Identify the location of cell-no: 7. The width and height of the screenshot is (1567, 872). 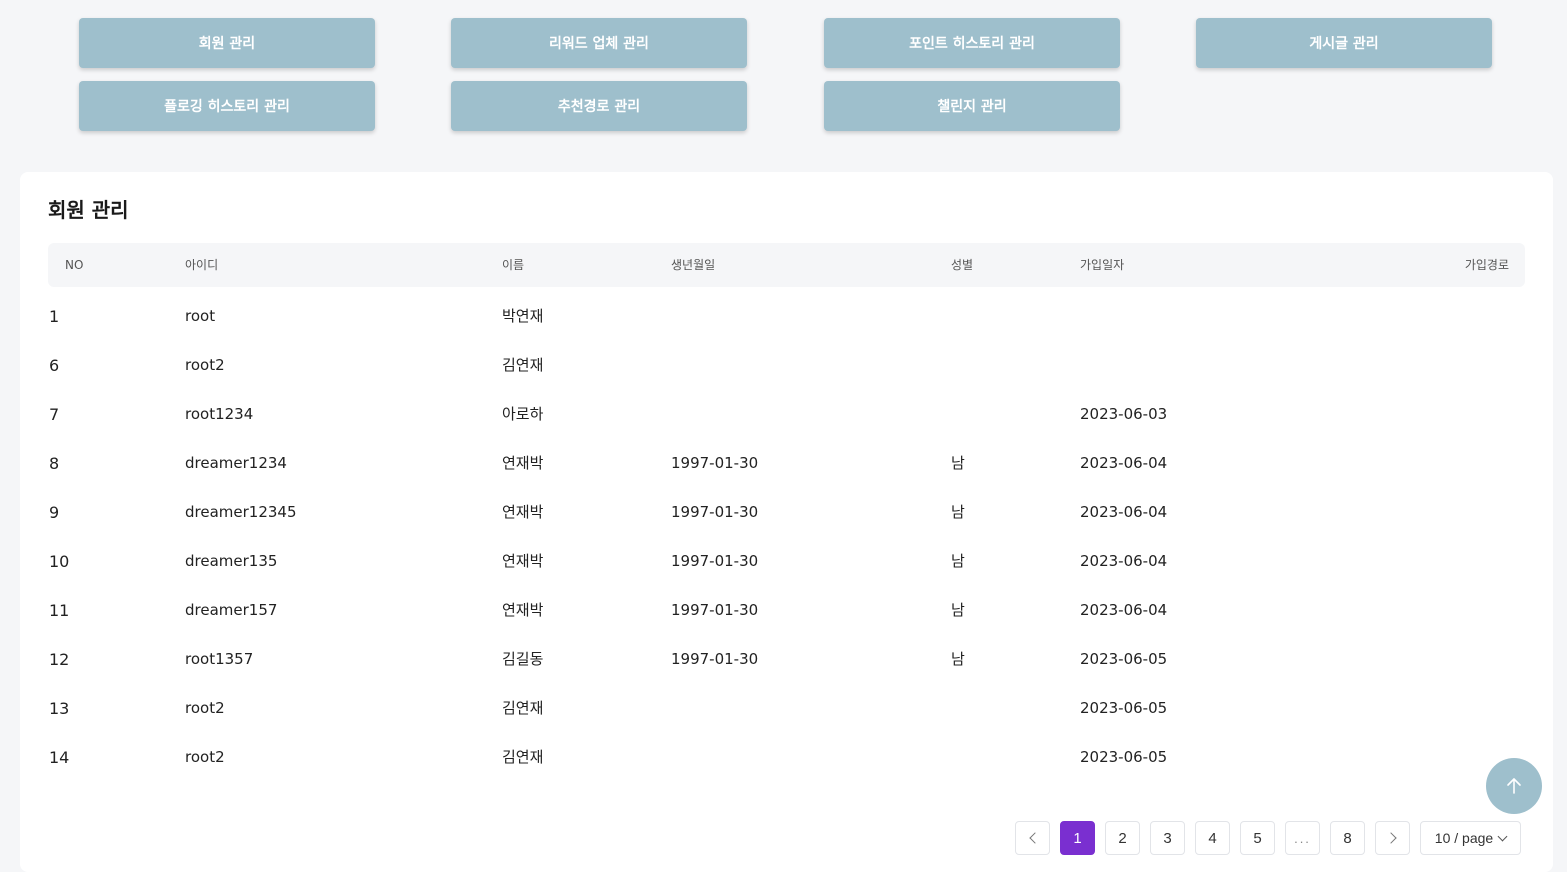
(54, 414).